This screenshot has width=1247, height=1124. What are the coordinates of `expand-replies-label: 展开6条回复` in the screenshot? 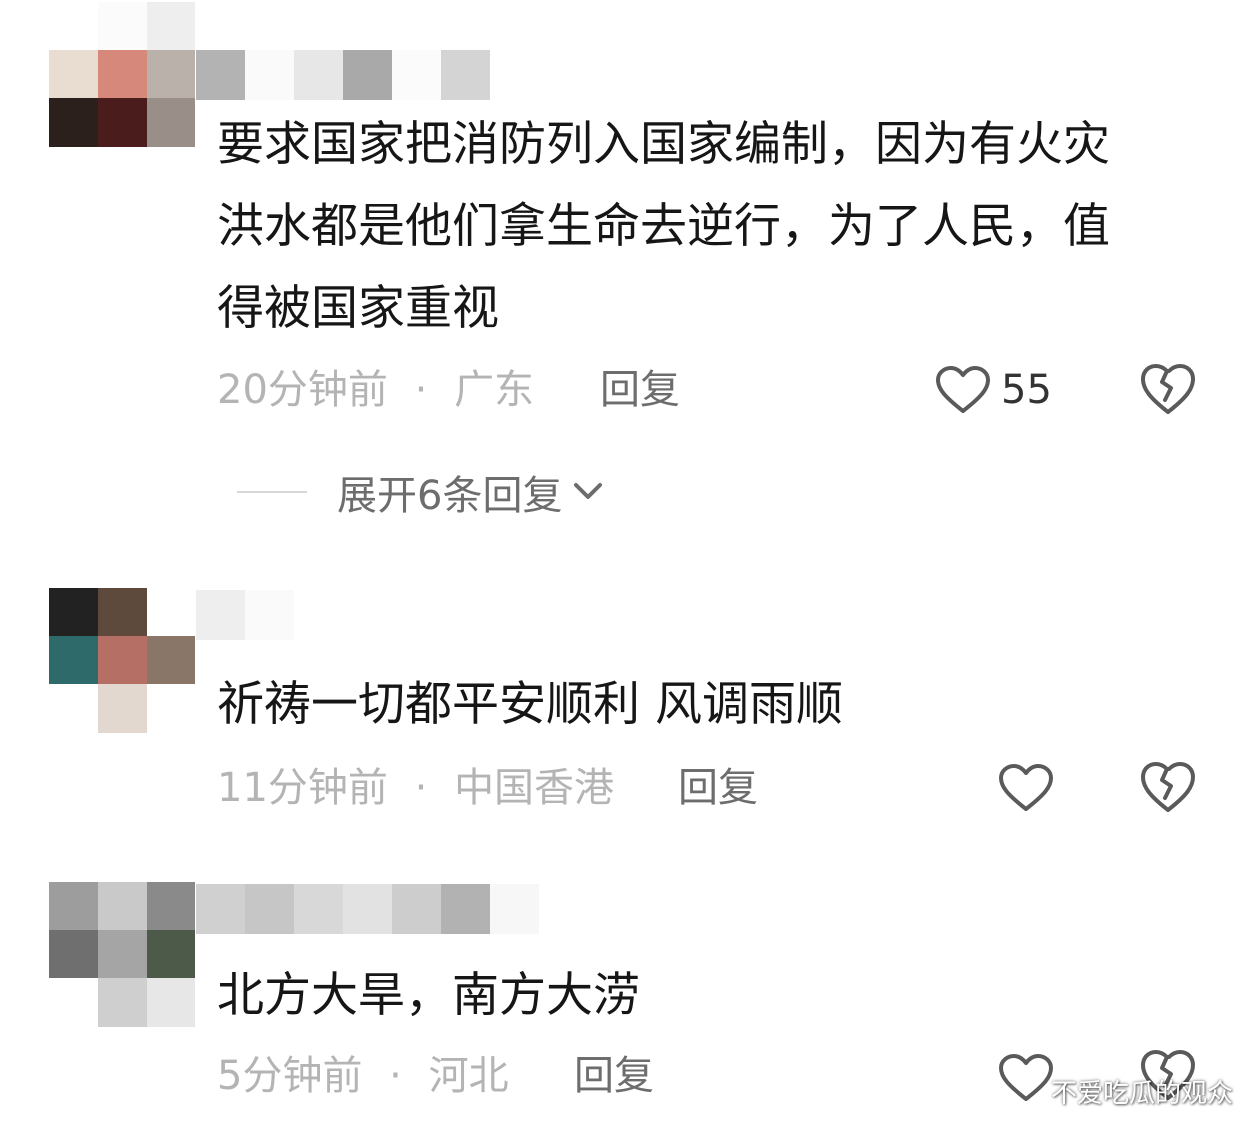 It's located at (450, 496).